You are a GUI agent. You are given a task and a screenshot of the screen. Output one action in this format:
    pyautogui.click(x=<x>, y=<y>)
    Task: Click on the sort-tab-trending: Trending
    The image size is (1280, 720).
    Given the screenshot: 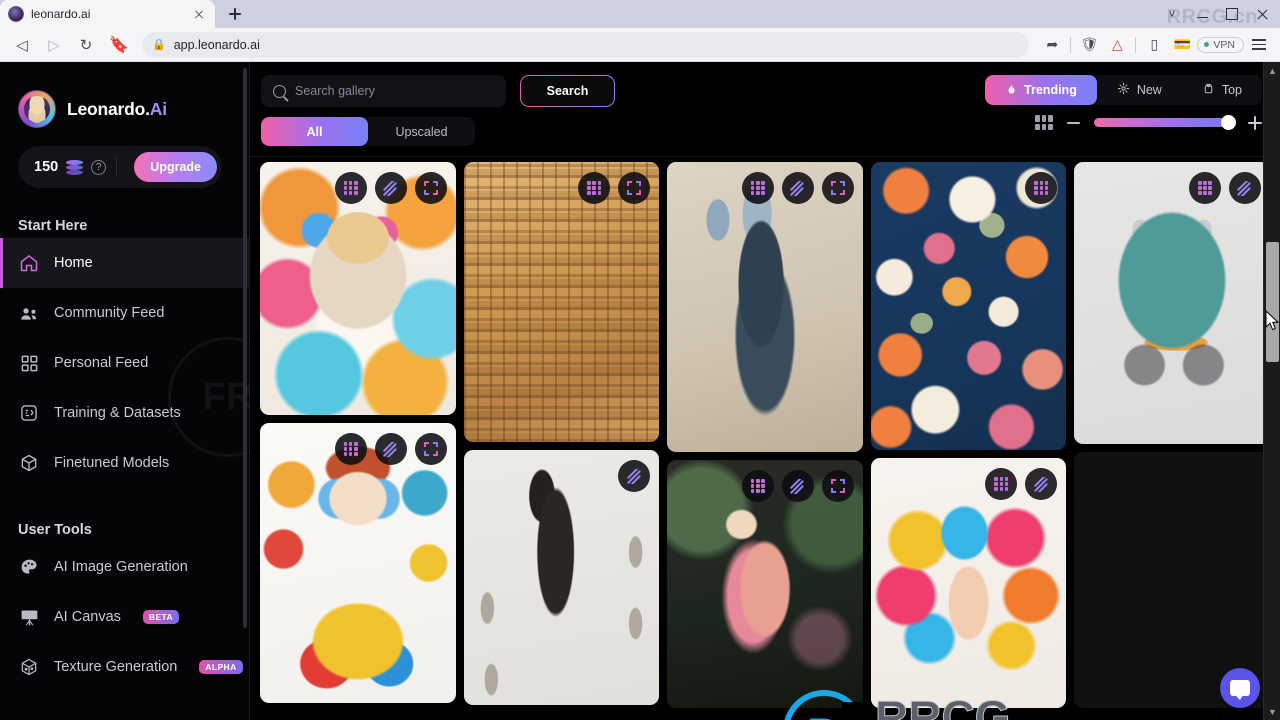 What is the action you would take?
    pyautogui.click(x=1041, y=90)
    